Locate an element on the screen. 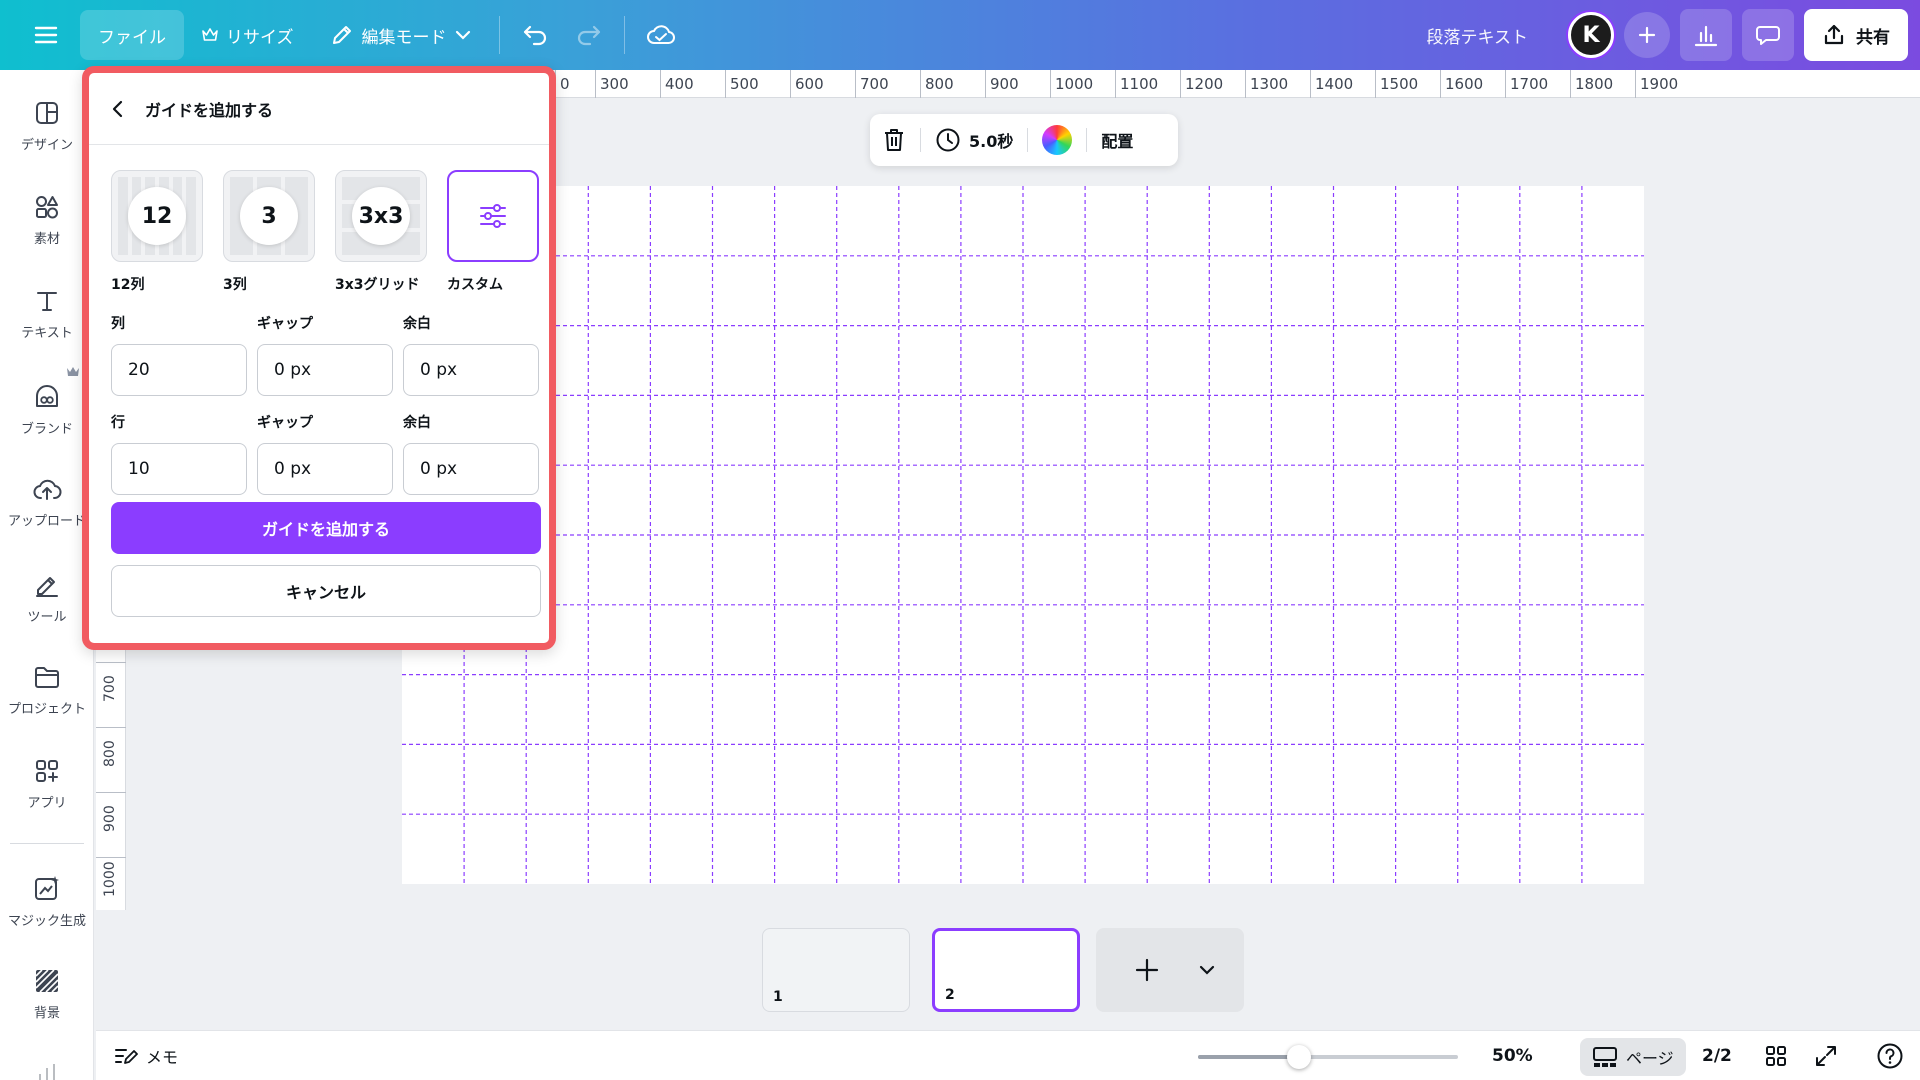  sidebar-item-magic: マジック生成 is located at coordinates (47, 901).